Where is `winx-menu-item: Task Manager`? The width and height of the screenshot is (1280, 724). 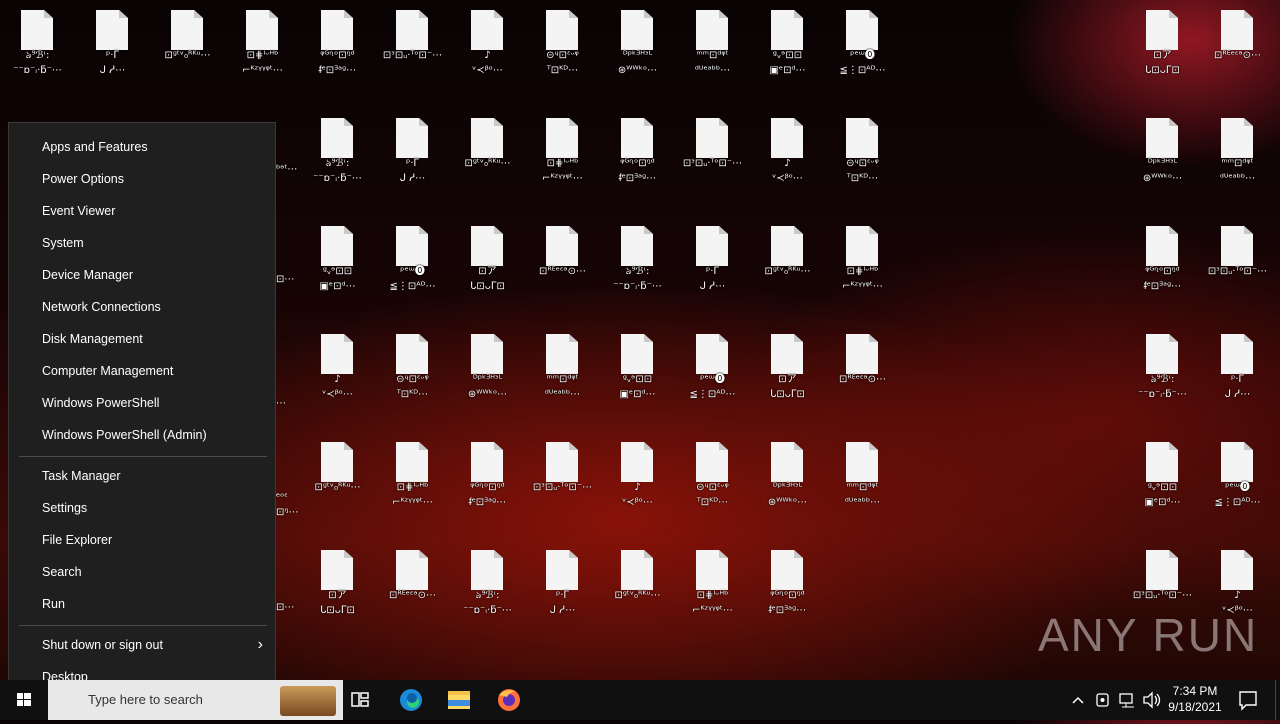 winx-menu-item: Task Manager is located at coordinates (142, 476).